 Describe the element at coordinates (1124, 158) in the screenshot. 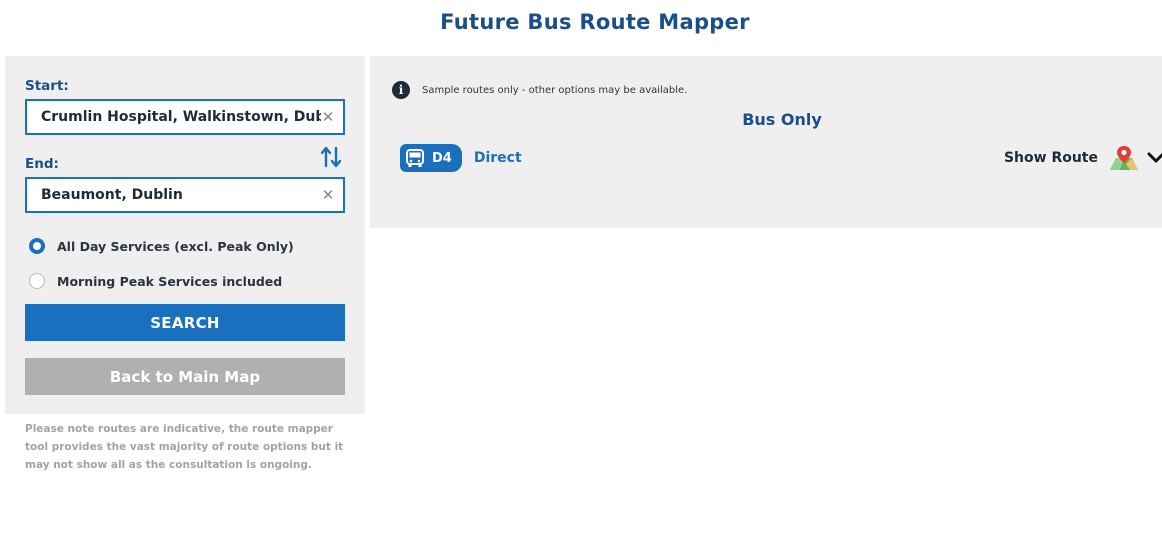

I see `map-pin-icon` at that location.